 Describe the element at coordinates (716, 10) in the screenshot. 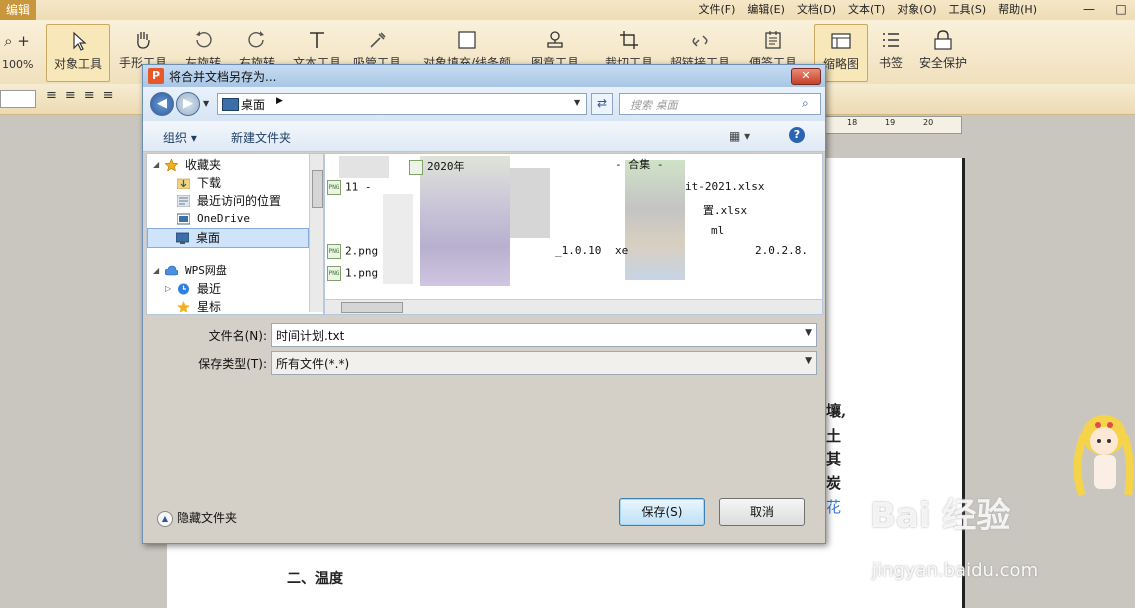

I see `menu-file: 文件(F)` at that location.